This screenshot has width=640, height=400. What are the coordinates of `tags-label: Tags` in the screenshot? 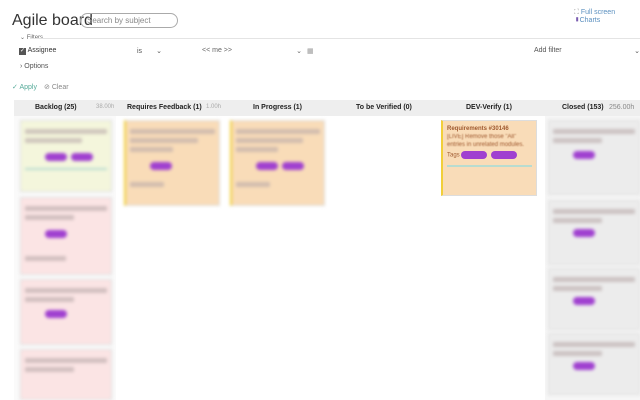 It's located at (453, 155).